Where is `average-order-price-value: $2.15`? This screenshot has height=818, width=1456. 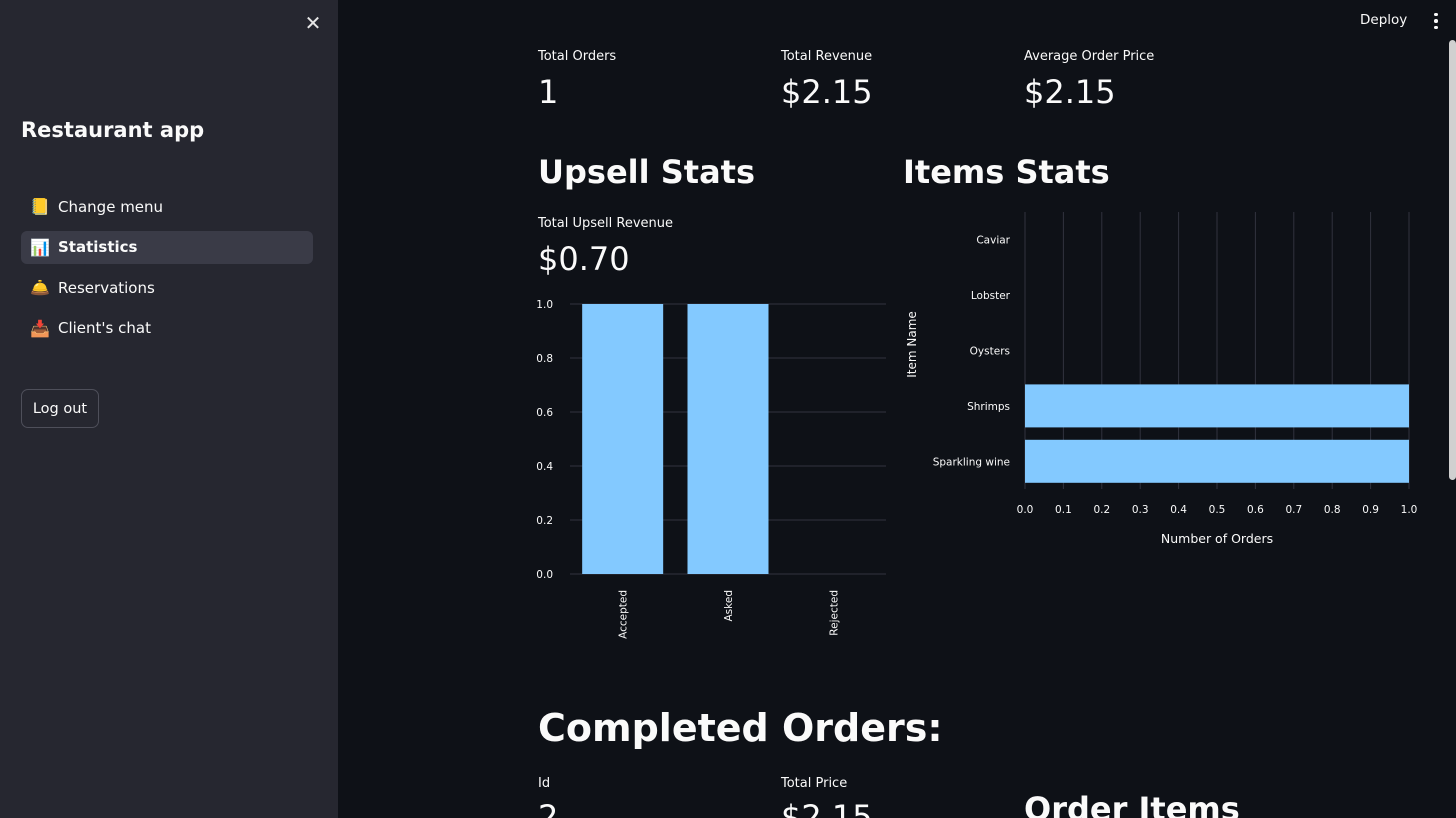
average-order-price-value: $2.15 is located at coordinates (1070, 92).